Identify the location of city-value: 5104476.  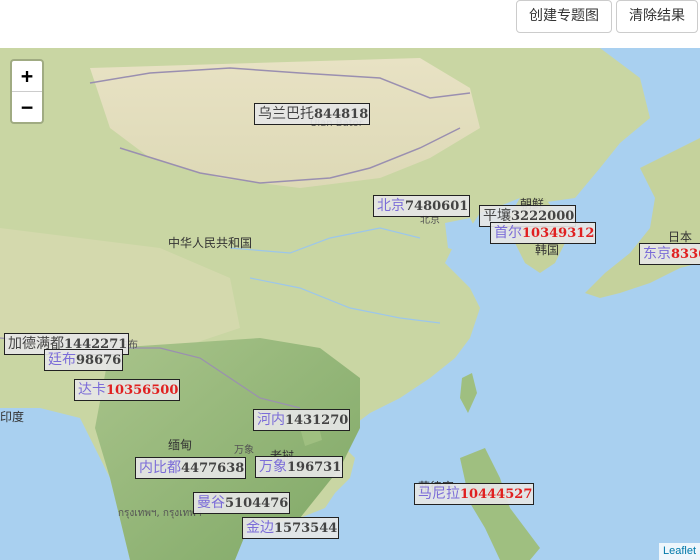
(257, 503).